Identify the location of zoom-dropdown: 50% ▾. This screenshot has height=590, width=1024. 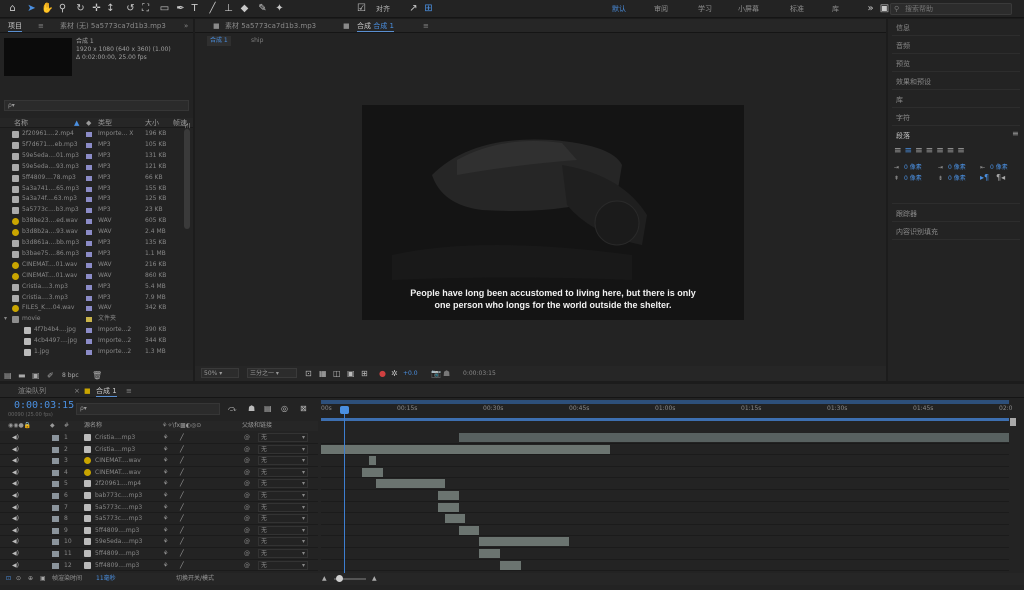
(220, 373).